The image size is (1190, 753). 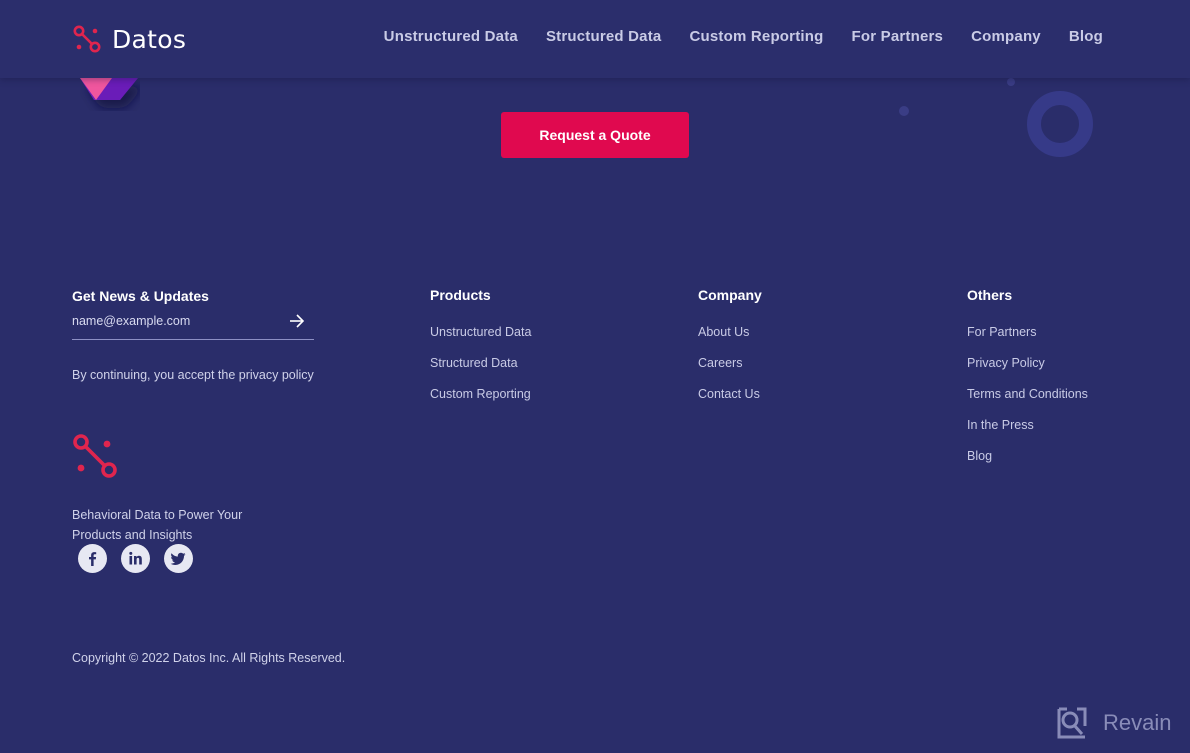 I want to click on nav-blog: Blog, so click(x=1086, y=36).